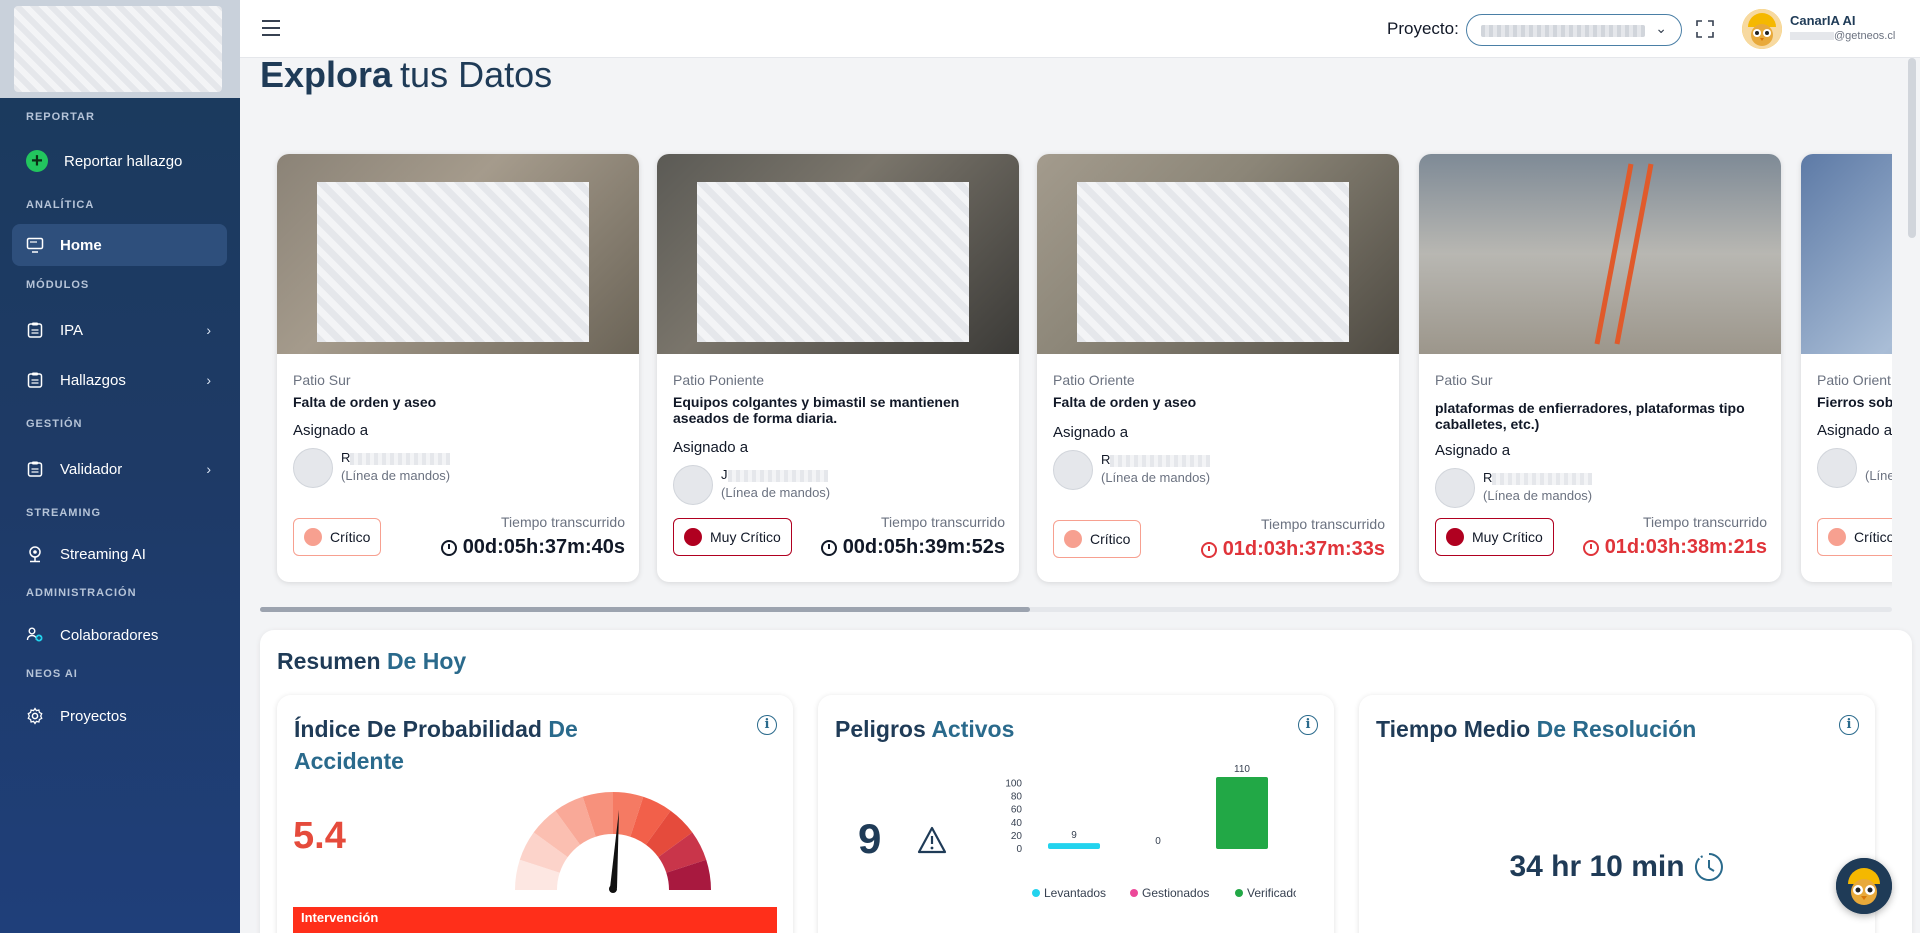  I want to click on y-tick-label: 0, so click(1019, 849).